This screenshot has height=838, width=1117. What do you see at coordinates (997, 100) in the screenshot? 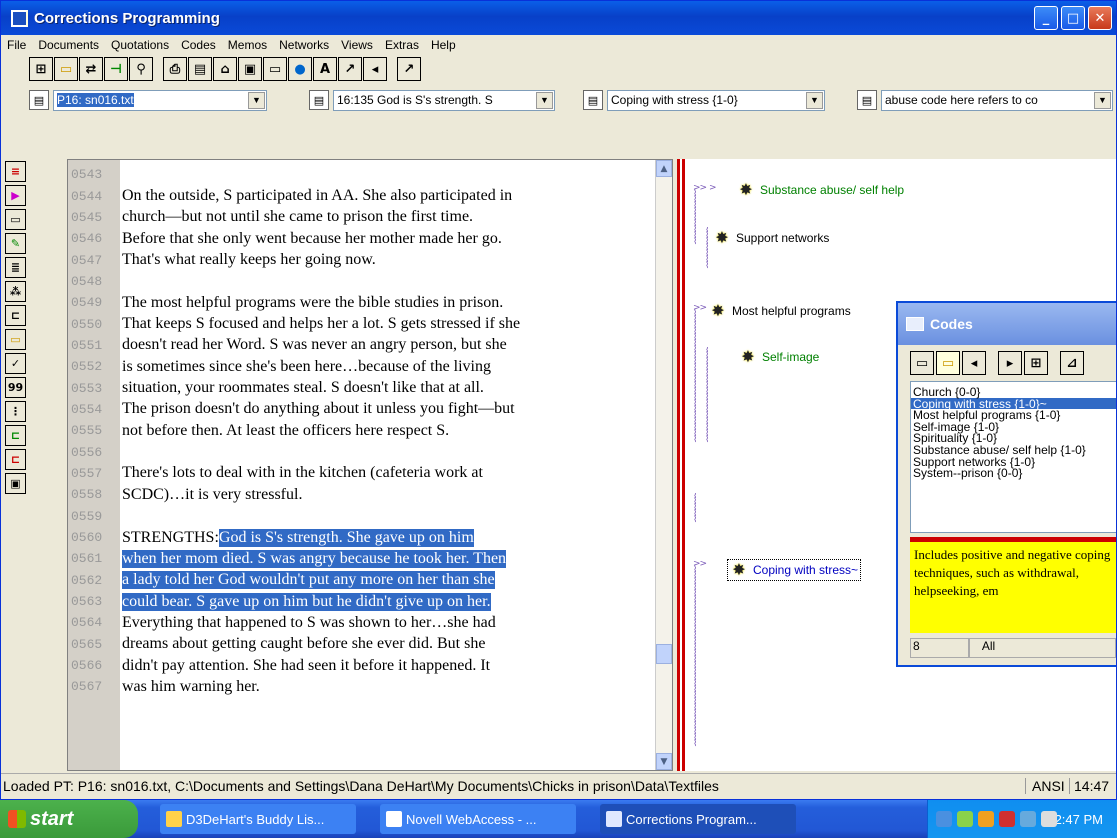
I see `memo-select: abuse code here refers to co ▼` at bounding box center [997, 100].